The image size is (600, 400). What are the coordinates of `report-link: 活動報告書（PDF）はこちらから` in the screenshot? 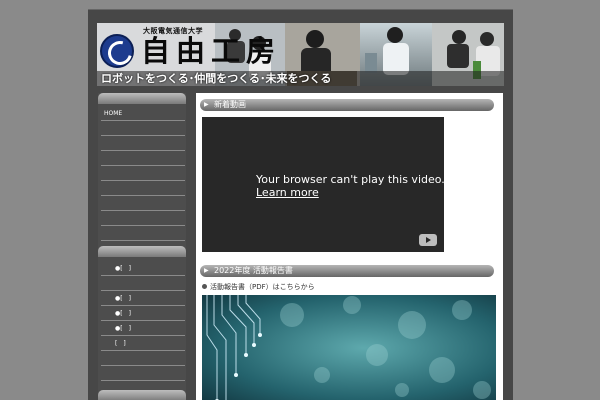 It's located at (258, 287).